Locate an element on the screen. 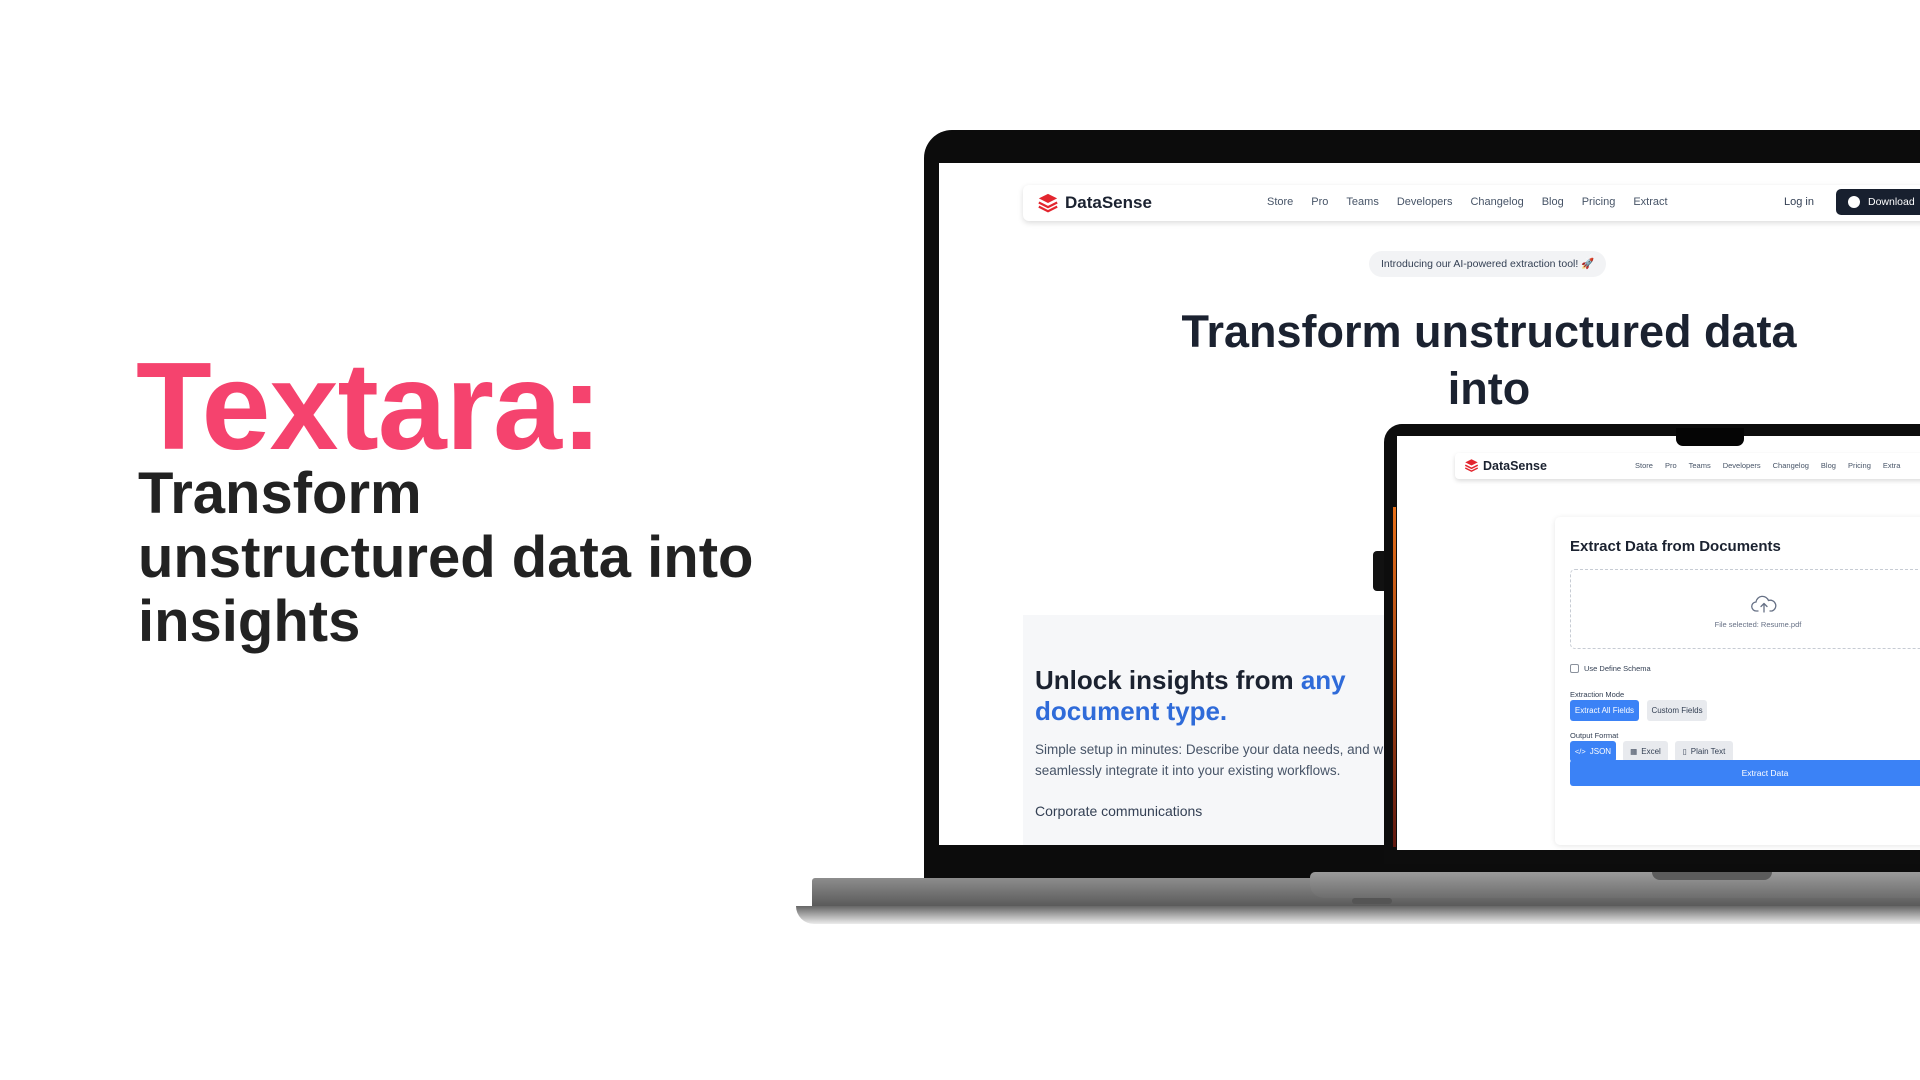 The image size is (1920, 1080). app-nav-link-changelog: Changelog is located at coordinates (1791, 465).